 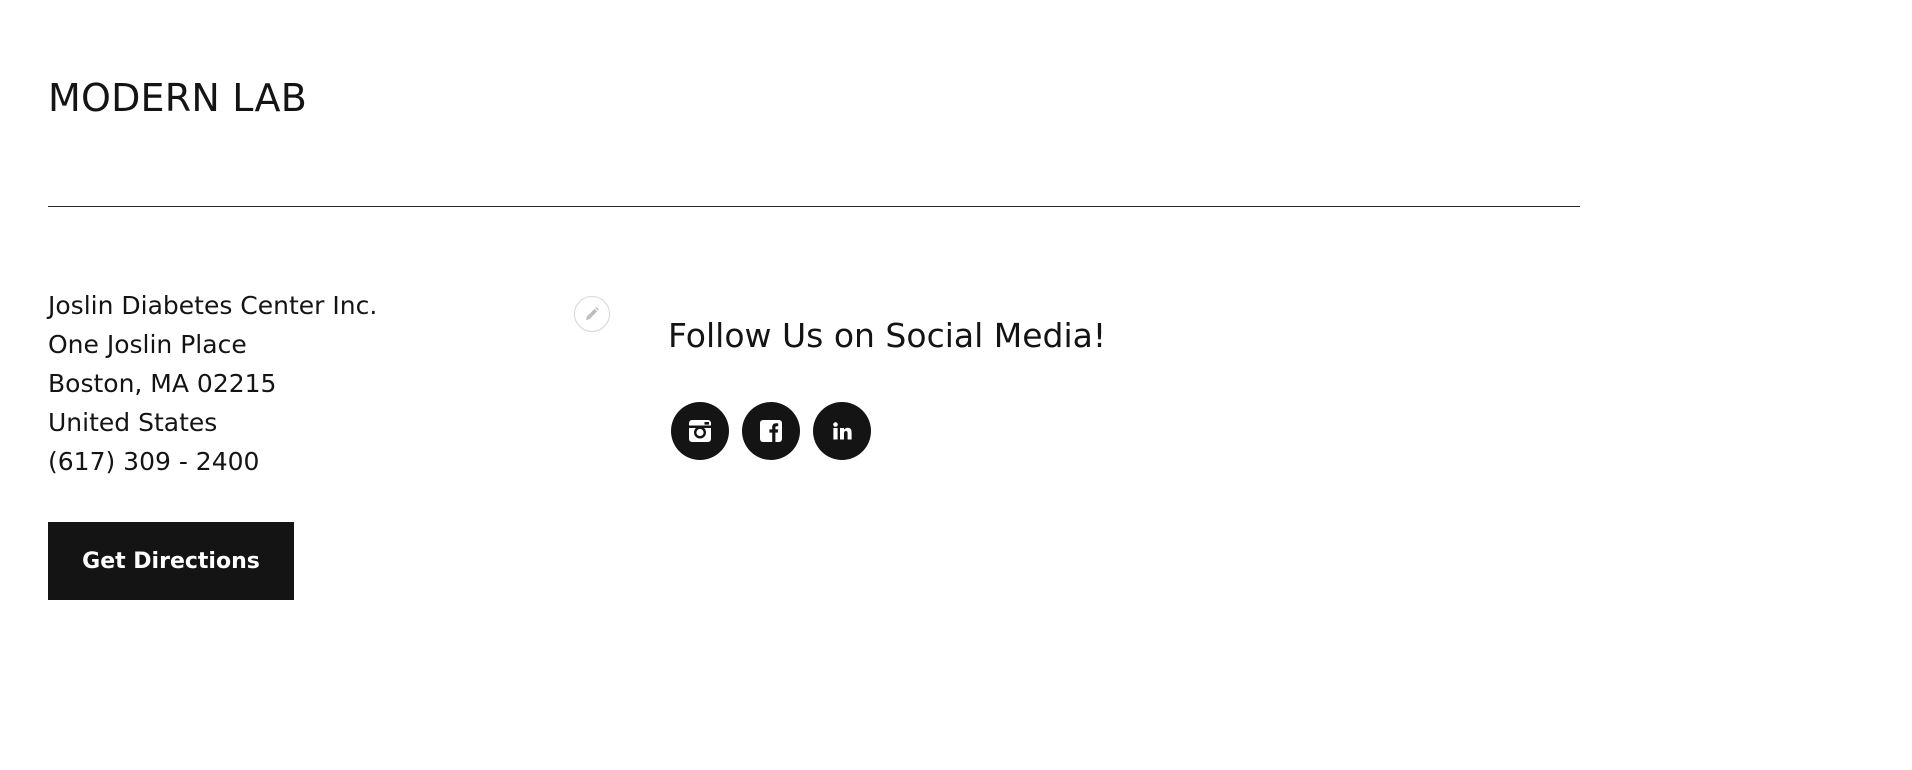 I want to click on social-links, so click(x=771, y=431).